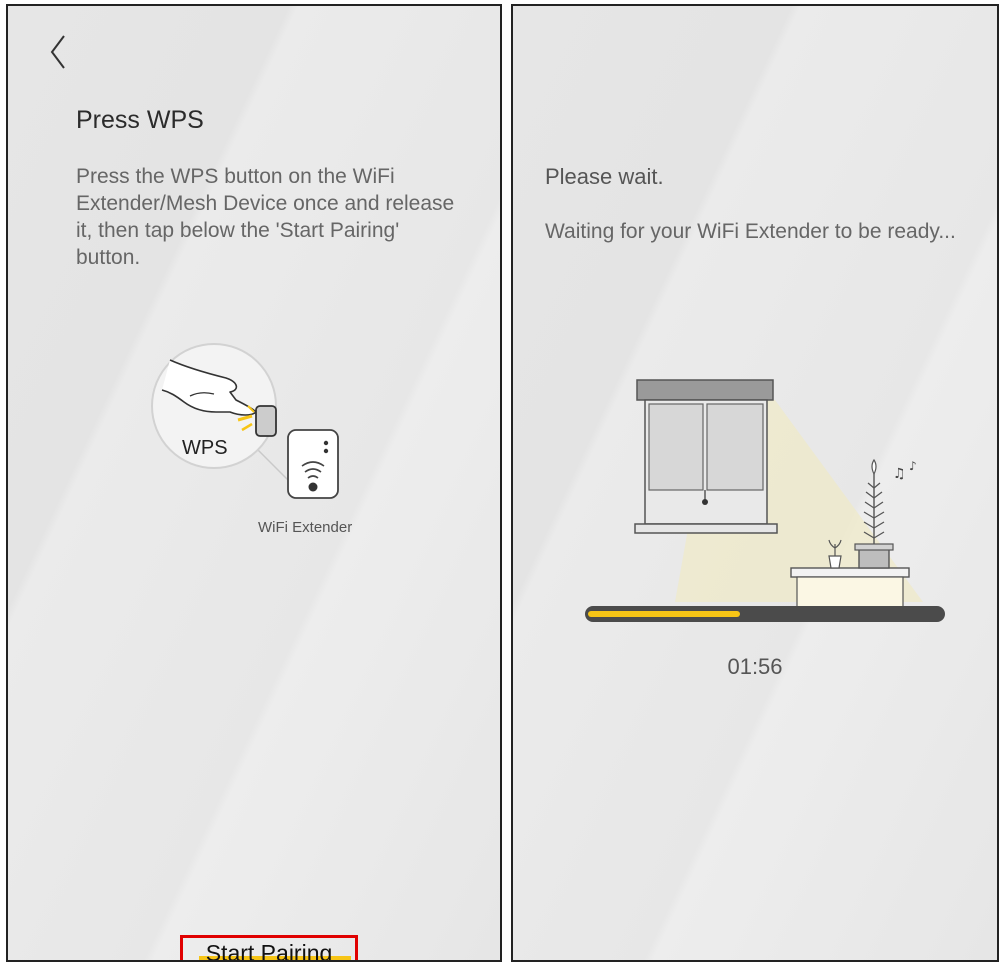 This screenshot has width=999, height=967. Describe the element at coordinates (765, 614) in the screenshot. I see `progress-bar` at that location.